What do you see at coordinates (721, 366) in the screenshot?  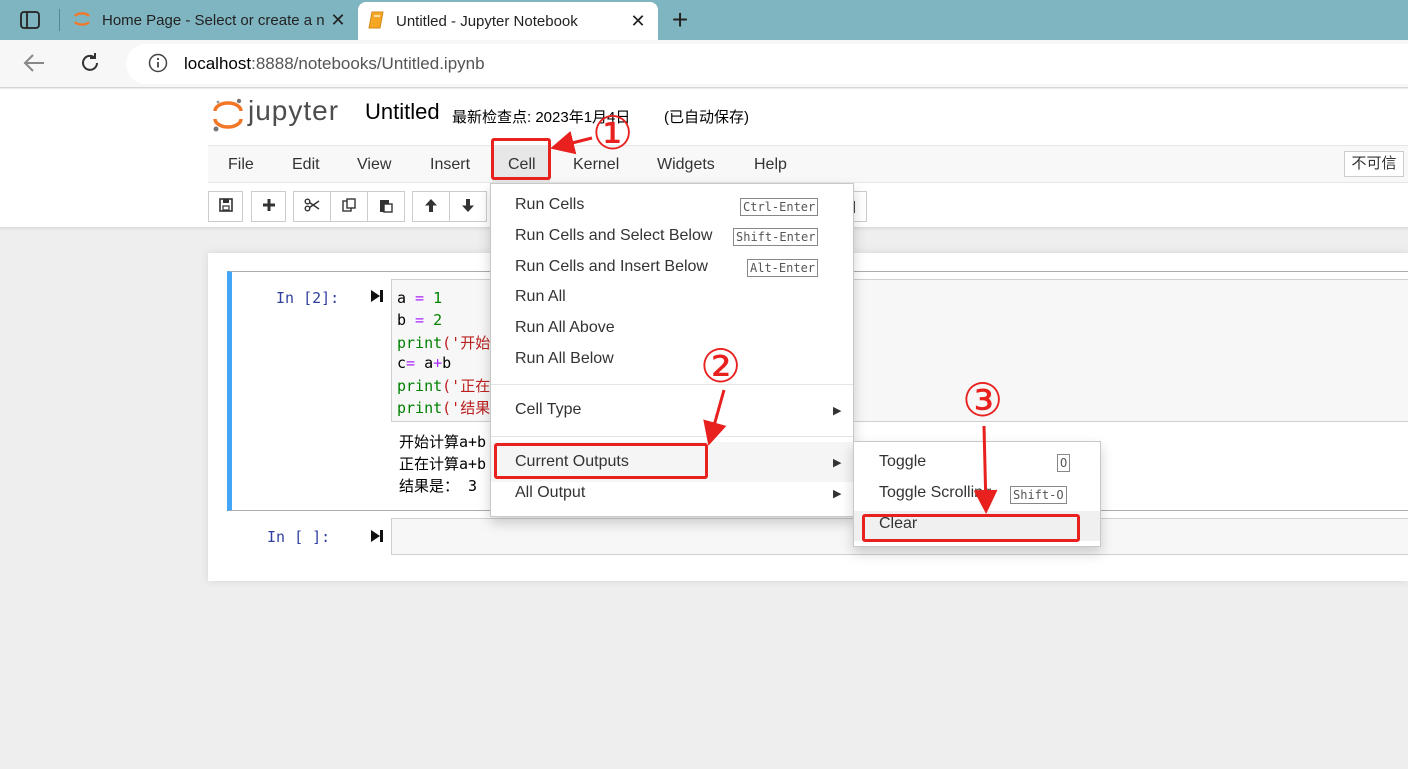 I see `step-number-2: ②` at bounding box center [721, 366].